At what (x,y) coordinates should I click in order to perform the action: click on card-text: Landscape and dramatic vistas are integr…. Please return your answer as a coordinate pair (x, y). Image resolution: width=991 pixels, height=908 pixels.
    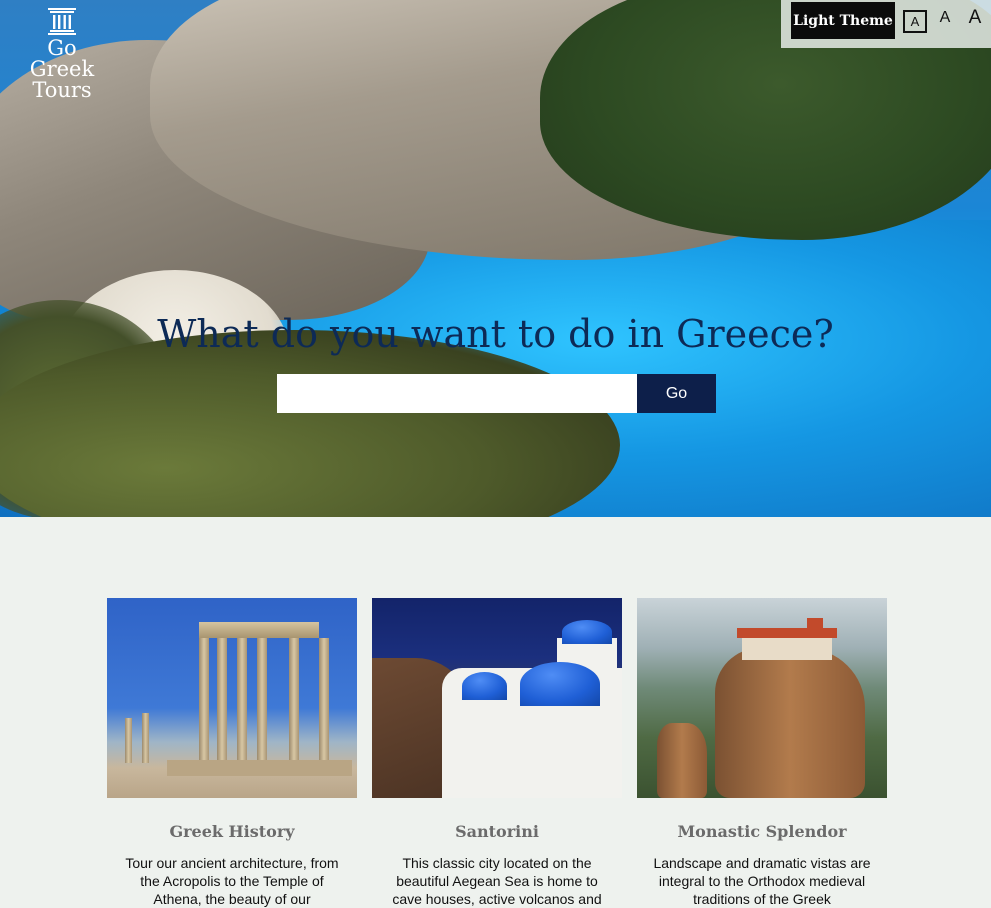
    Looking at the image, I should click on (762, 881).